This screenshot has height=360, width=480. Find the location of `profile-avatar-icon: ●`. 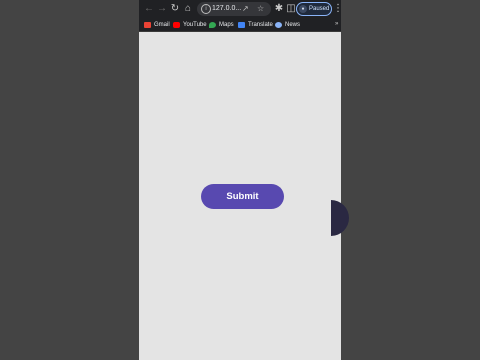

profile-avatar-icon: ● is located at coordinates (303, 9).